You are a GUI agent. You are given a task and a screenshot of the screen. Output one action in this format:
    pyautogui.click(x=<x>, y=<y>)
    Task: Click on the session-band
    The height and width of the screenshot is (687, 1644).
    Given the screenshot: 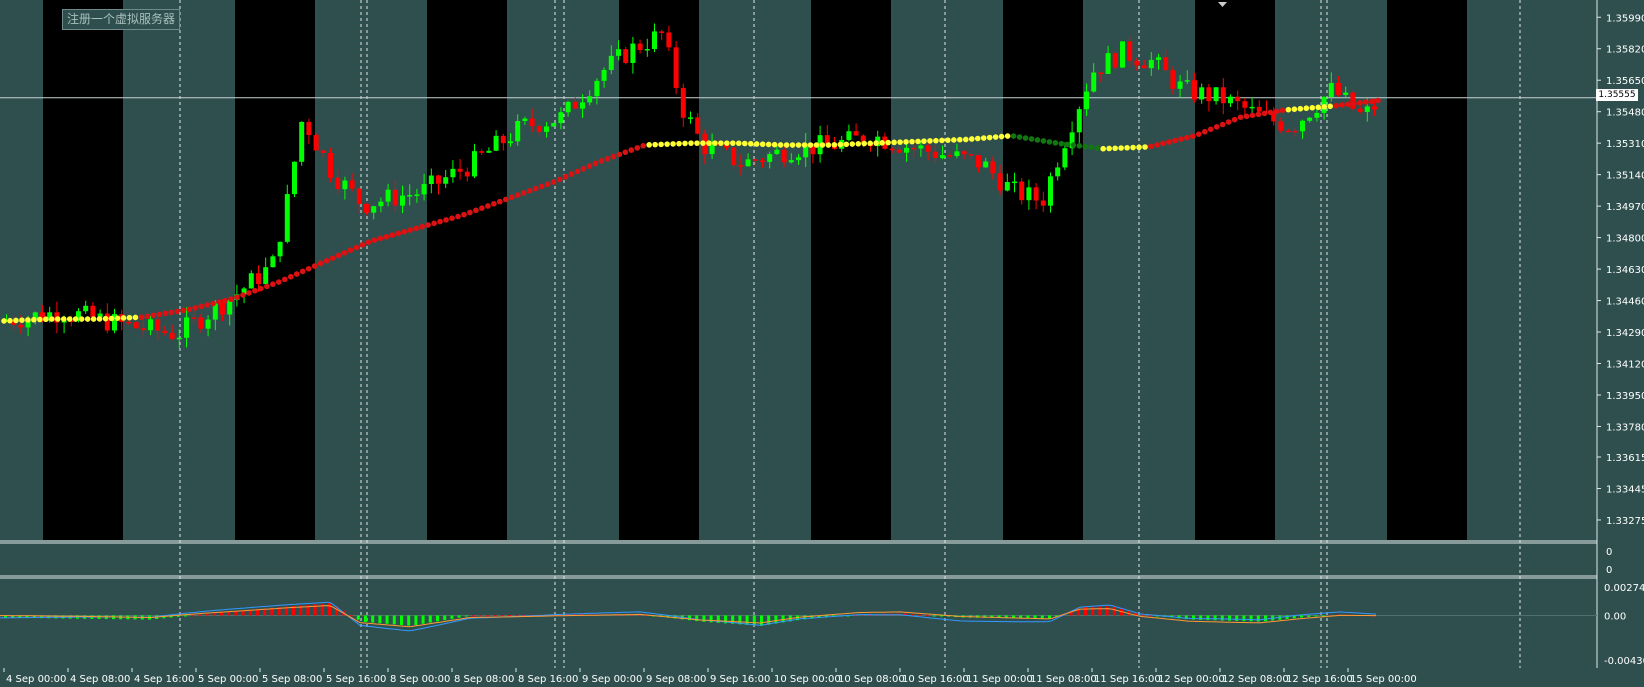 What is the action you would take?
    pyautogui.click(x=467, y=270)
    